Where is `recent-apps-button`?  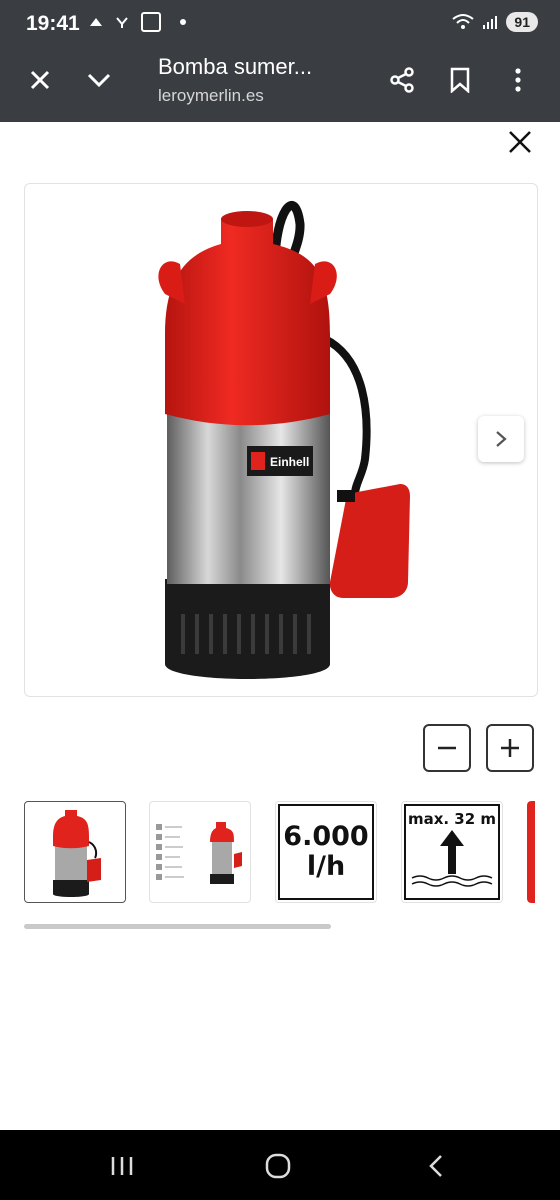
recent-apps-button is located at coordinates (122, 1166).